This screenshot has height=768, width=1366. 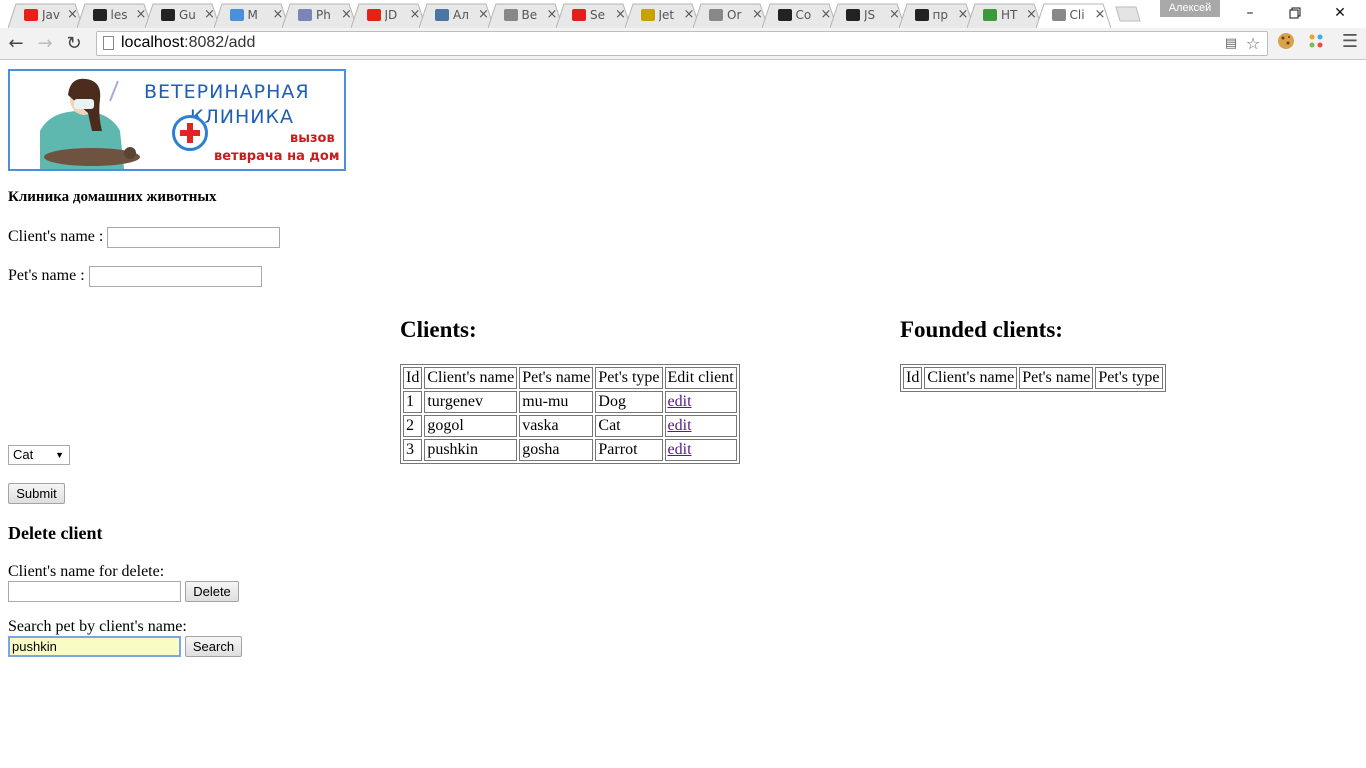 What do you see at coordinates (277, 156) in the screenshot?
I see `banner-home-visit-text: ветврача на дом` at bounding box center [277, 156].